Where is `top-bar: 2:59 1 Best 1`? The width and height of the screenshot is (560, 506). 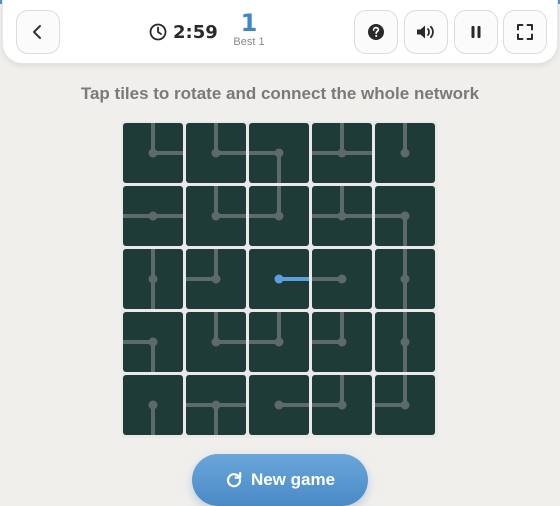
top-bar: 2:59 1 Best 1 is located at coordinates (280, 32).